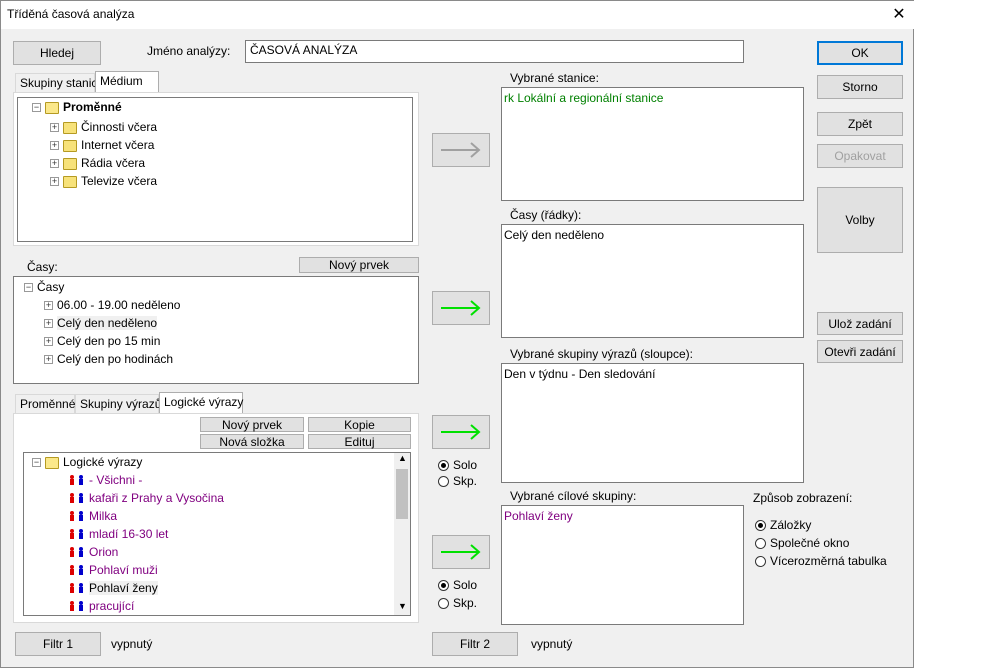 The image size is (1000, 670). Describe the element at coordinates (123, 588) in the screenshot. I see `logic-item-label: Pohlaví ženy` at that location.